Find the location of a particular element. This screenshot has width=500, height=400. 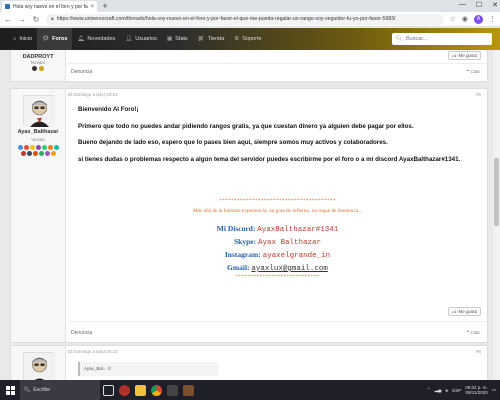

notifications-icon: ▭ is located at coordinates (494, 390).